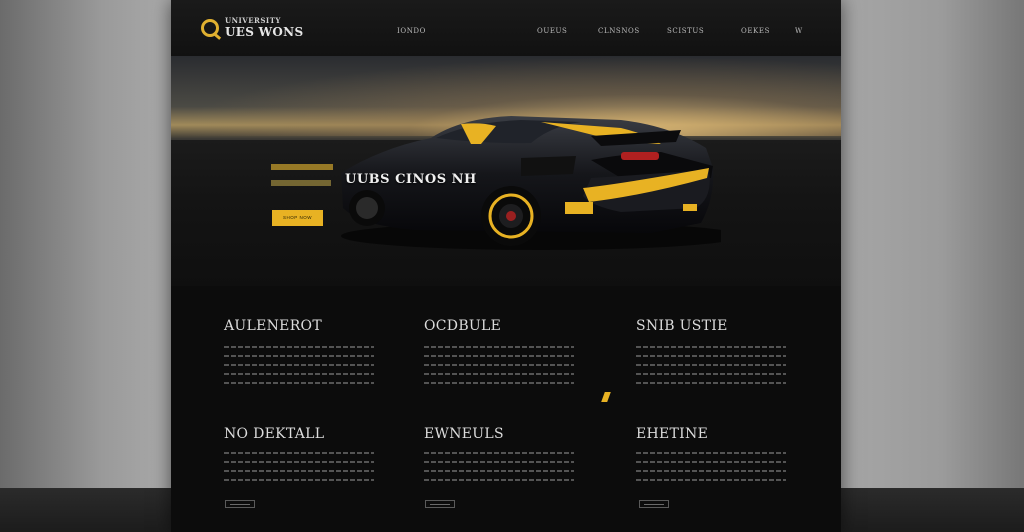 The image size is (1024, 532). Describe the element at coordinates (411, 31) in the screenshot. I see `nav-item-2: IONDO` at that location.